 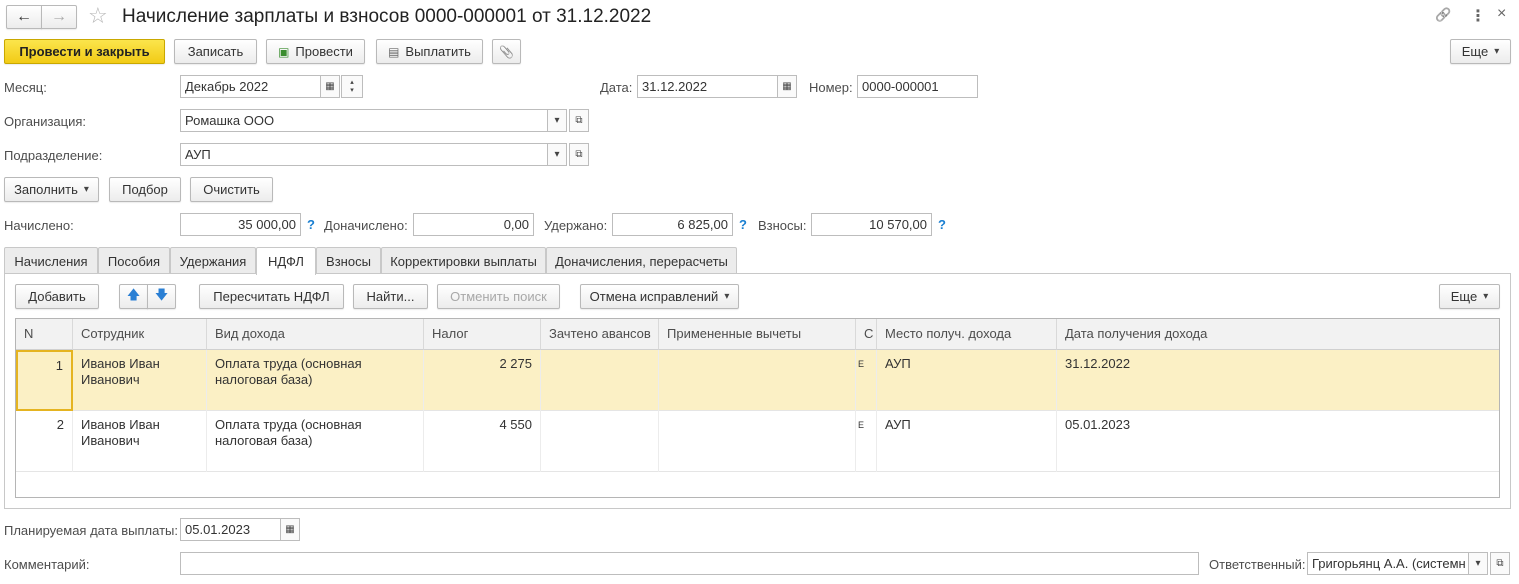 What do you see at coordinates (1388, 563) in the screenshot?
I see `responsible-field: Григорьянц А.А. (системн` at bounding box center [1388, 563].